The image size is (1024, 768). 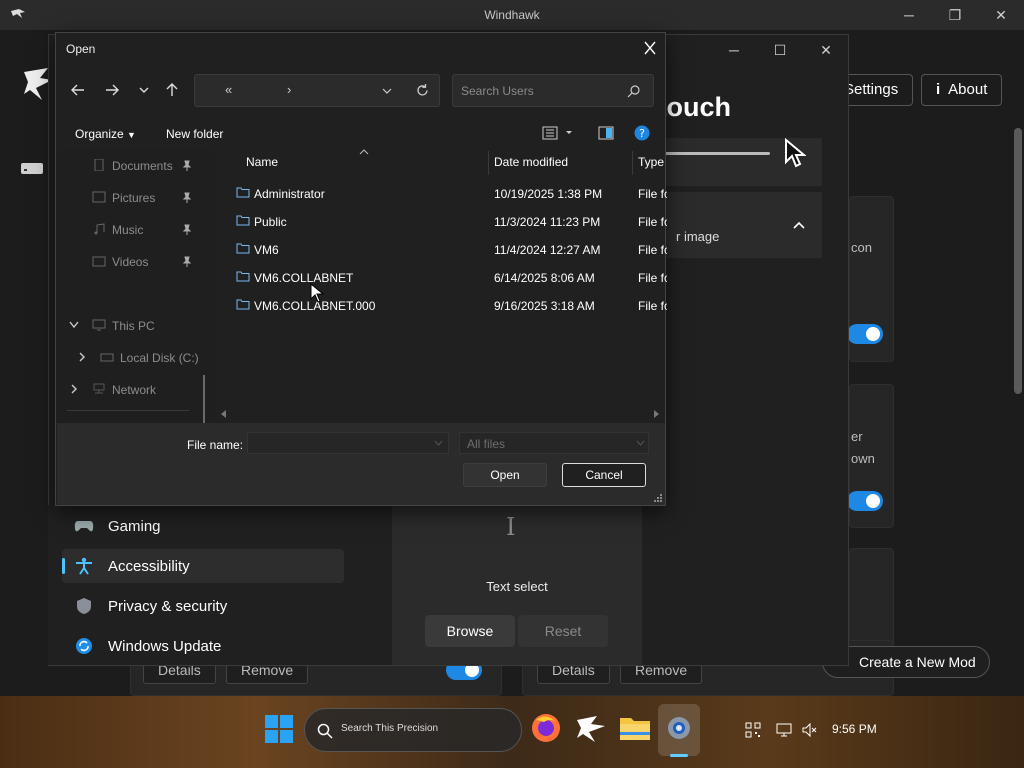 What do you see at coordinates (558, 133) in the screenshot?
I see `view-options-icon` at bounding box center [558, 133].